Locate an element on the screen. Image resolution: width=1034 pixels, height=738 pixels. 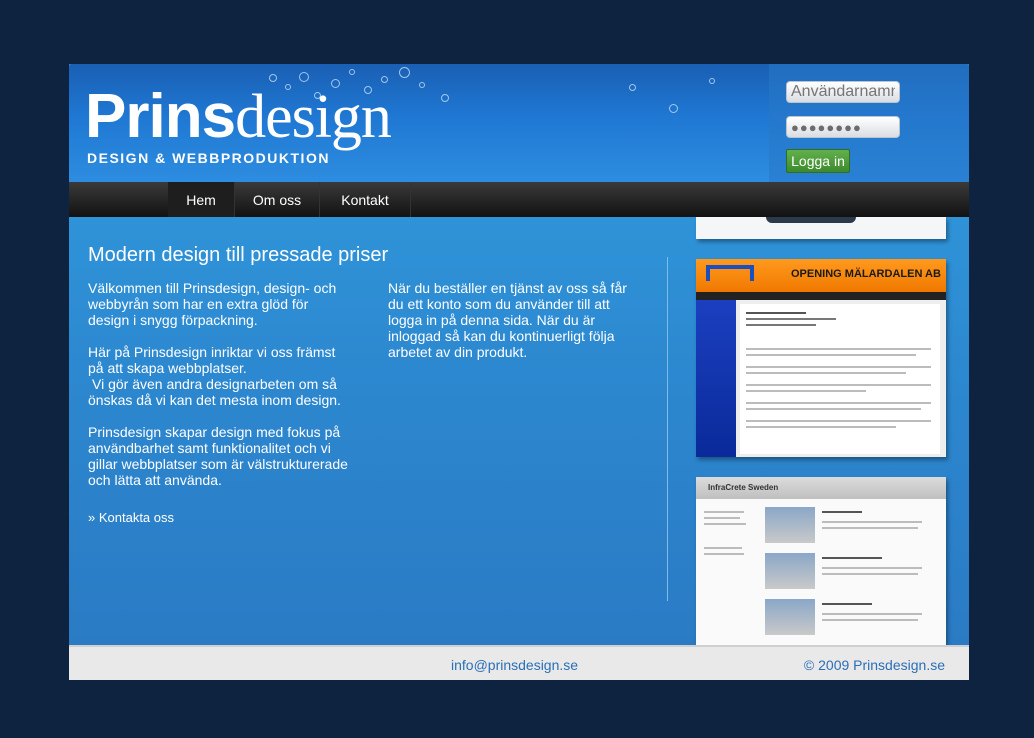
footer-email-link: info@prinsdesign.se is located at coordinates (514, 665).